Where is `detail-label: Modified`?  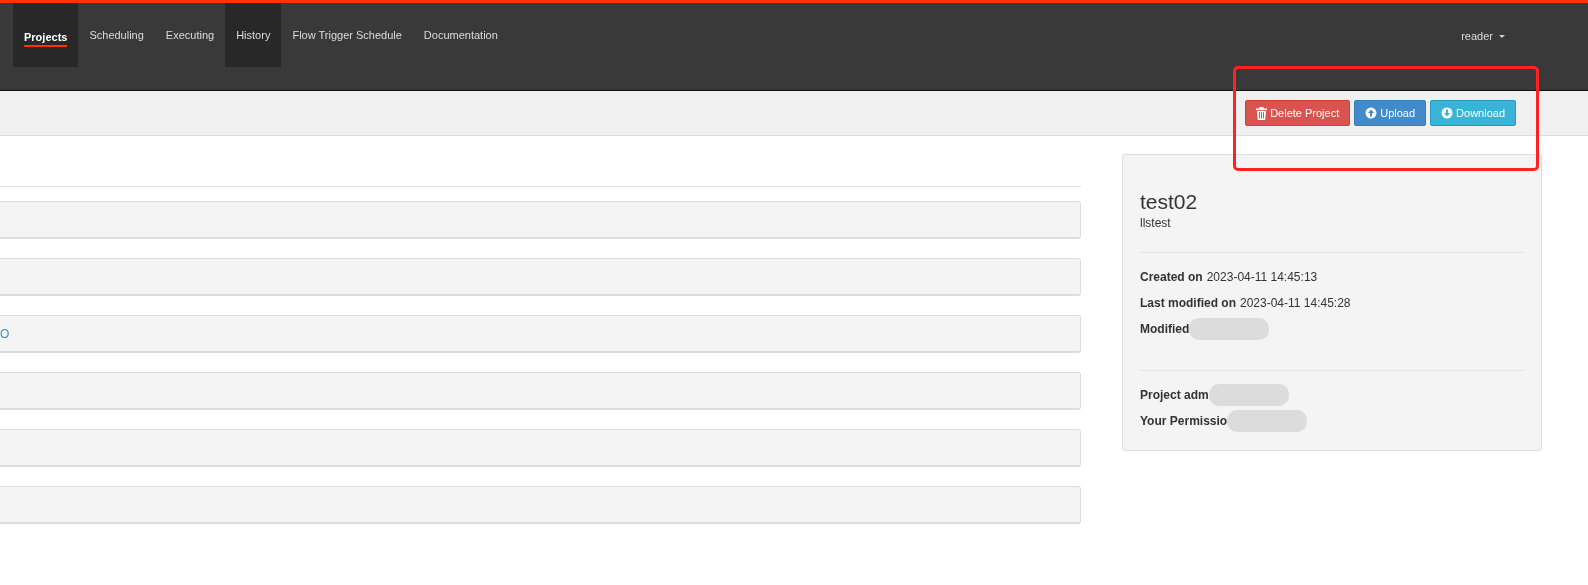 detail-label: Modified is located at coordinates (1165, 329).